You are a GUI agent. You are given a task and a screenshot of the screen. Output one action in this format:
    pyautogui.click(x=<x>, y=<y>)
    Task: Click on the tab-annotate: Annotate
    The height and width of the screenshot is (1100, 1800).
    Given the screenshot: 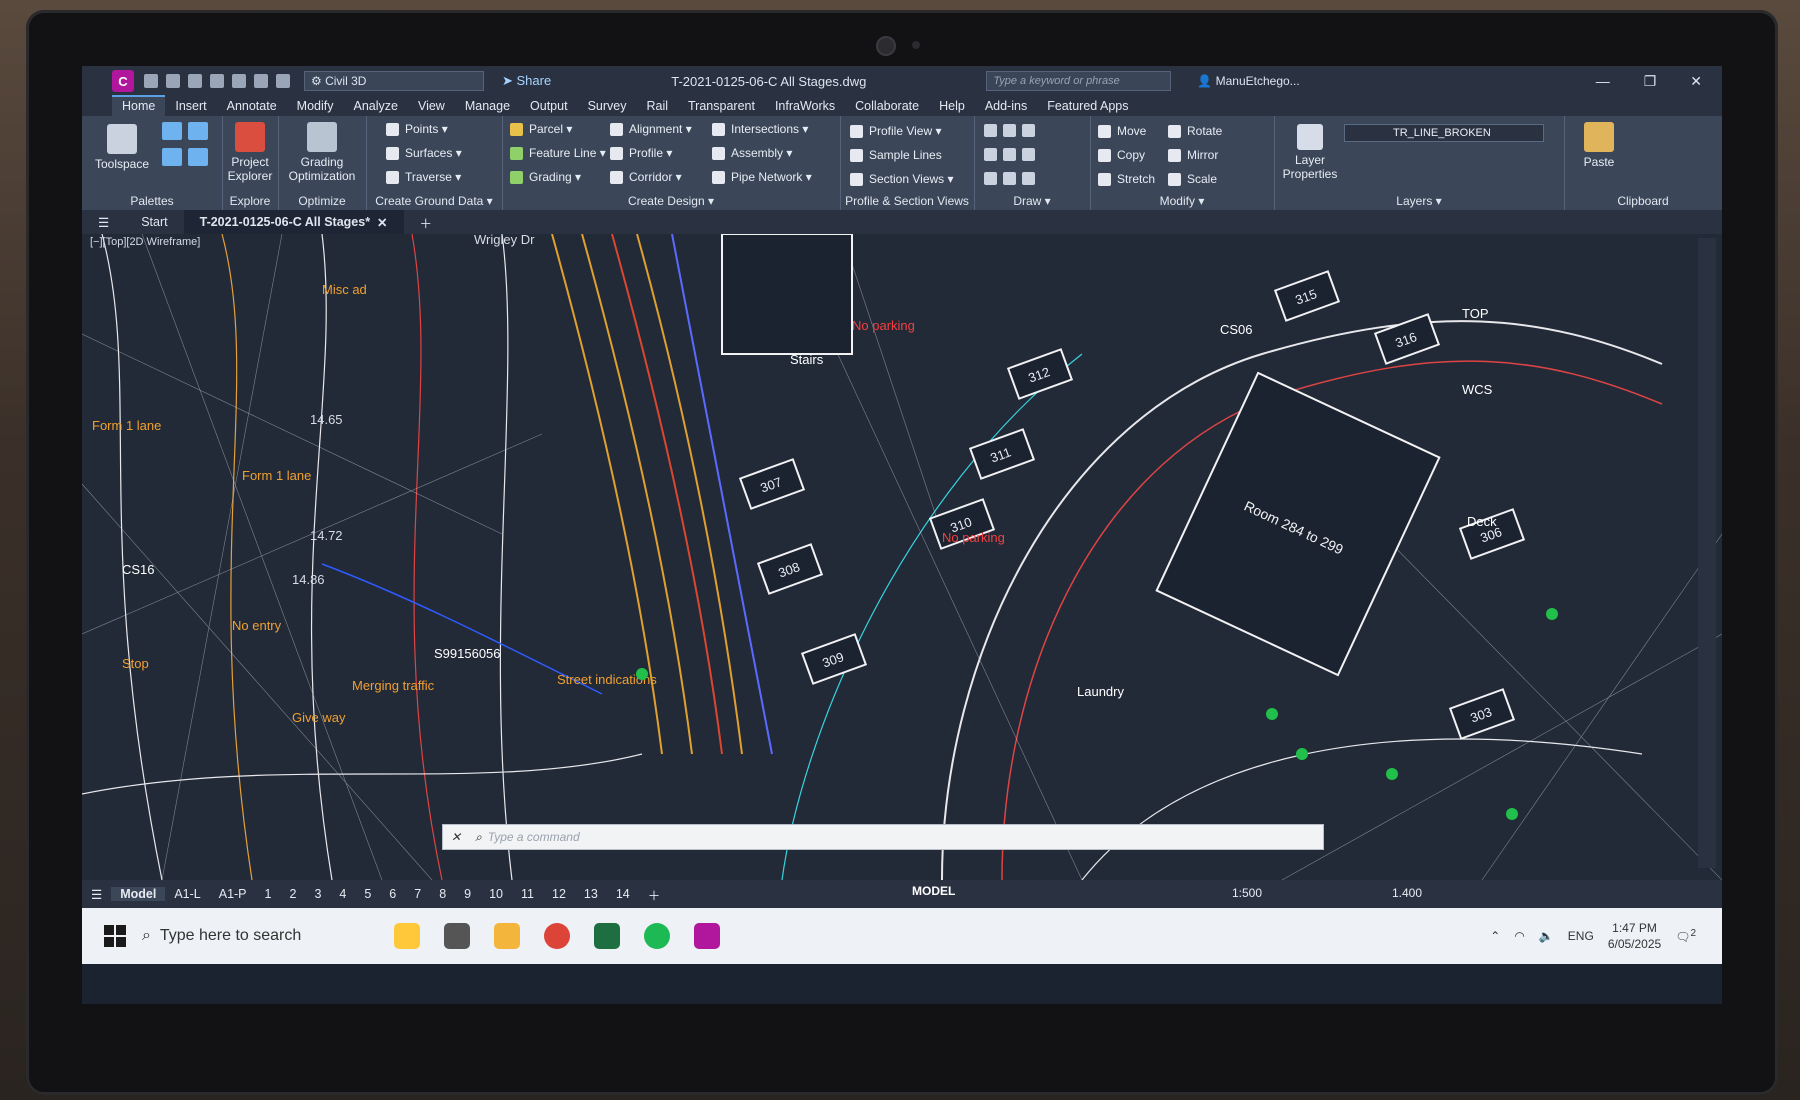 What is the action you would take?
    pyautogui.click(x=252, y=106)
    